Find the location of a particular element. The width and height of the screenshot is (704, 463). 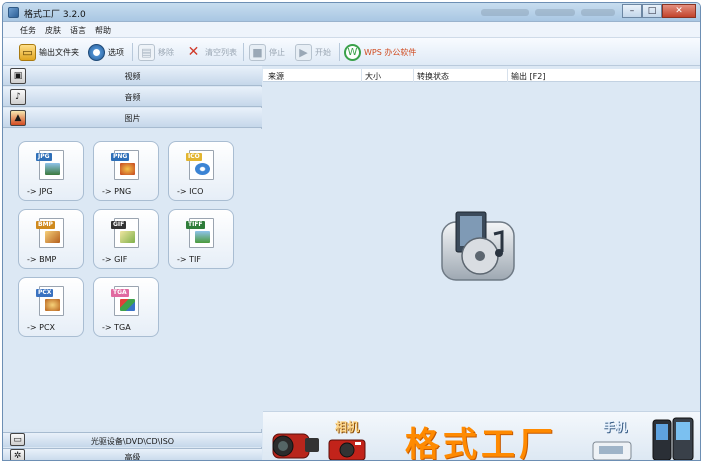

output-folder-button: ▭ 输出文件夹 is located at coordinates (49, 52).